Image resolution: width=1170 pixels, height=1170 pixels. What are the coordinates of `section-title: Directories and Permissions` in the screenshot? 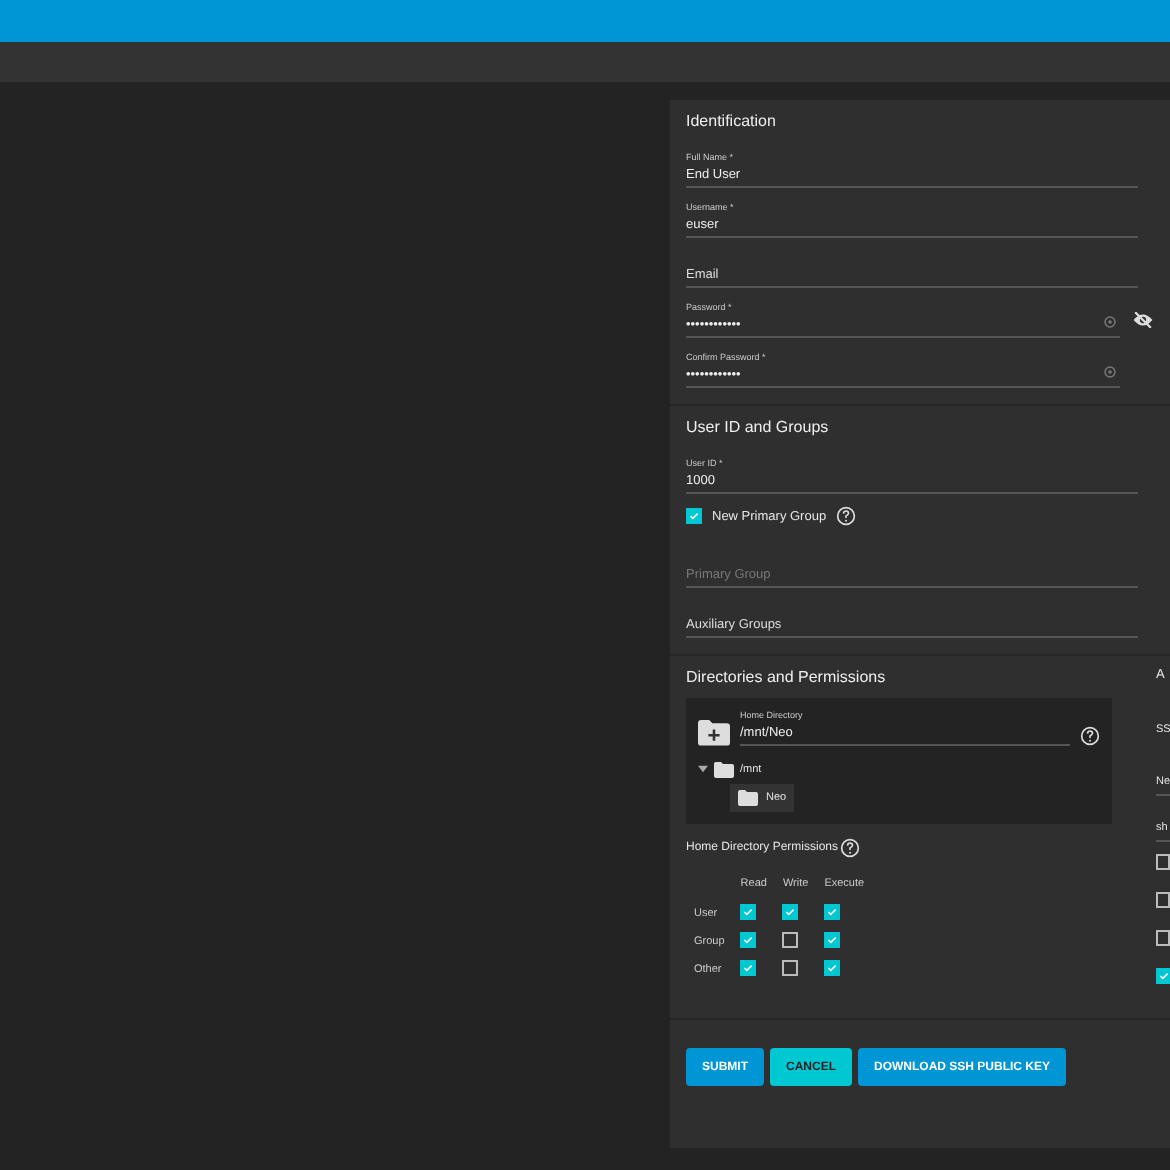 It's located at (787, 677).